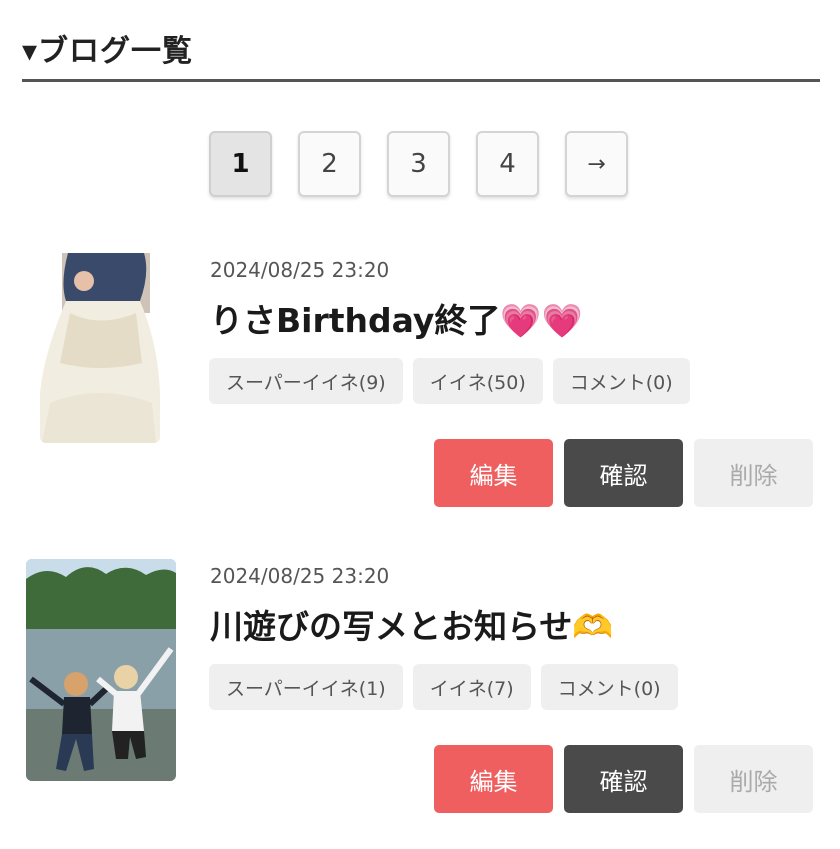  What do you see at coordinates (471, 687) in the screenshot?
I see `like-badge: イイネ(7)` at bounding box center [471, 687].